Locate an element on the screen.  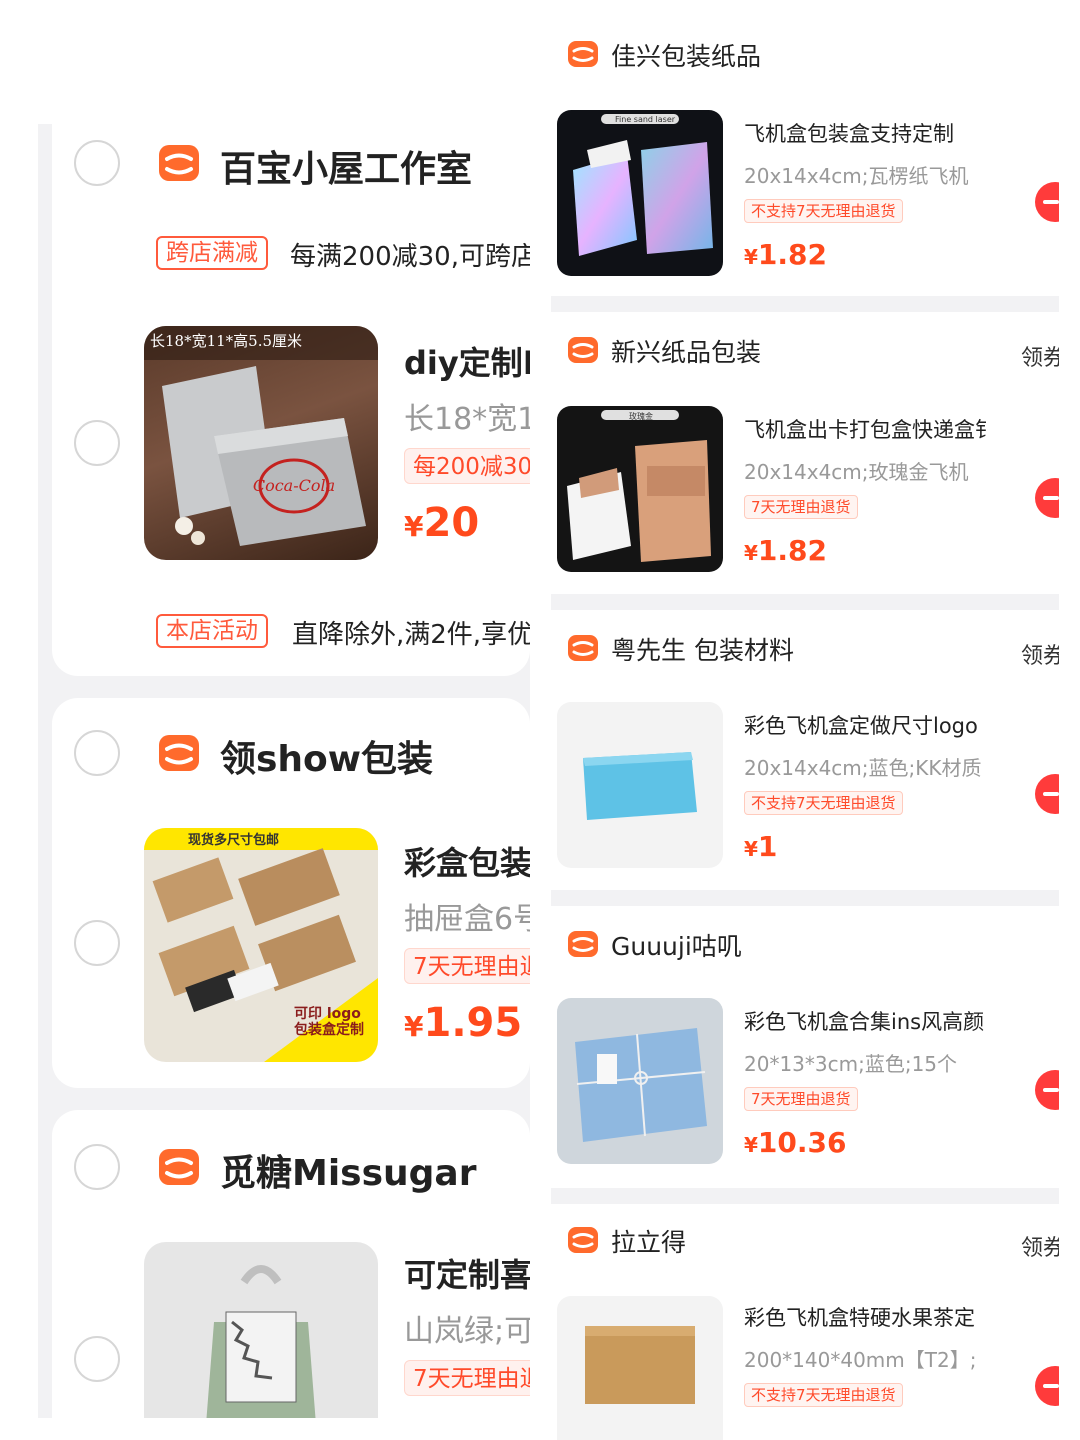
product-thumbnail: Fine sand laser is located at coordinates (640, 193).